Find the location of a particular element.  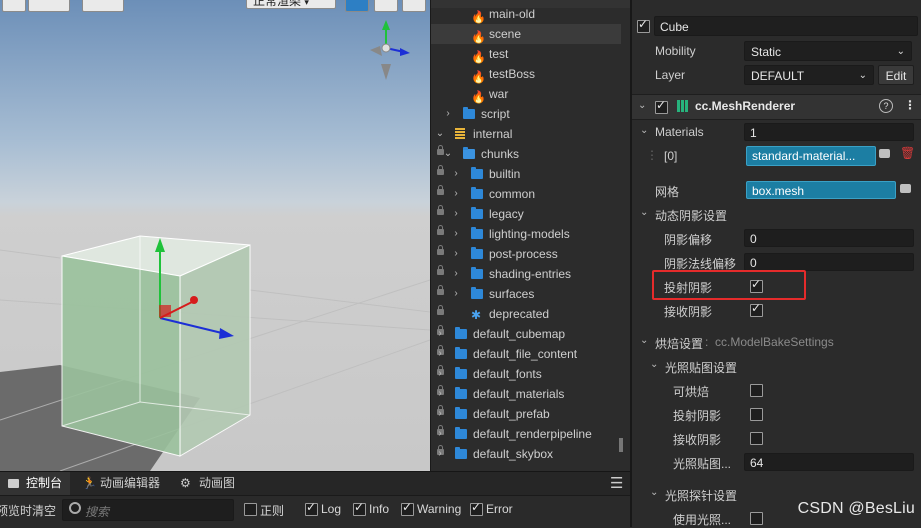

help-icon: ? is located at coordinates (886, 106).